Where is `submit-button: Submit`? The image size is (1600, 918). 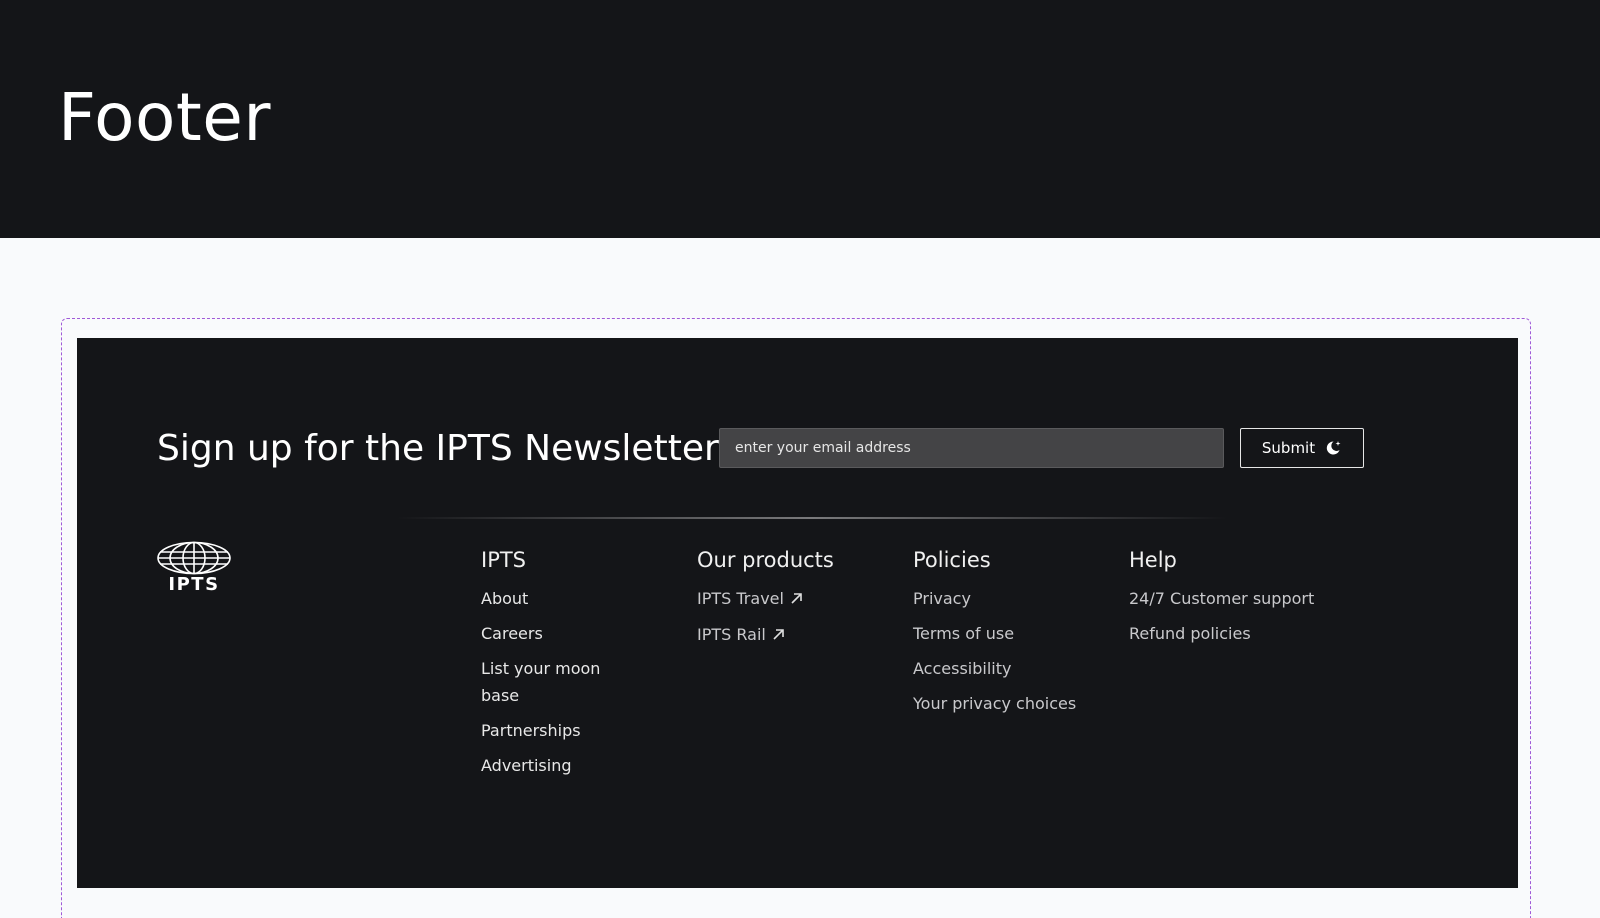
submit-button: Submit is located at coordinates (1302, 448).